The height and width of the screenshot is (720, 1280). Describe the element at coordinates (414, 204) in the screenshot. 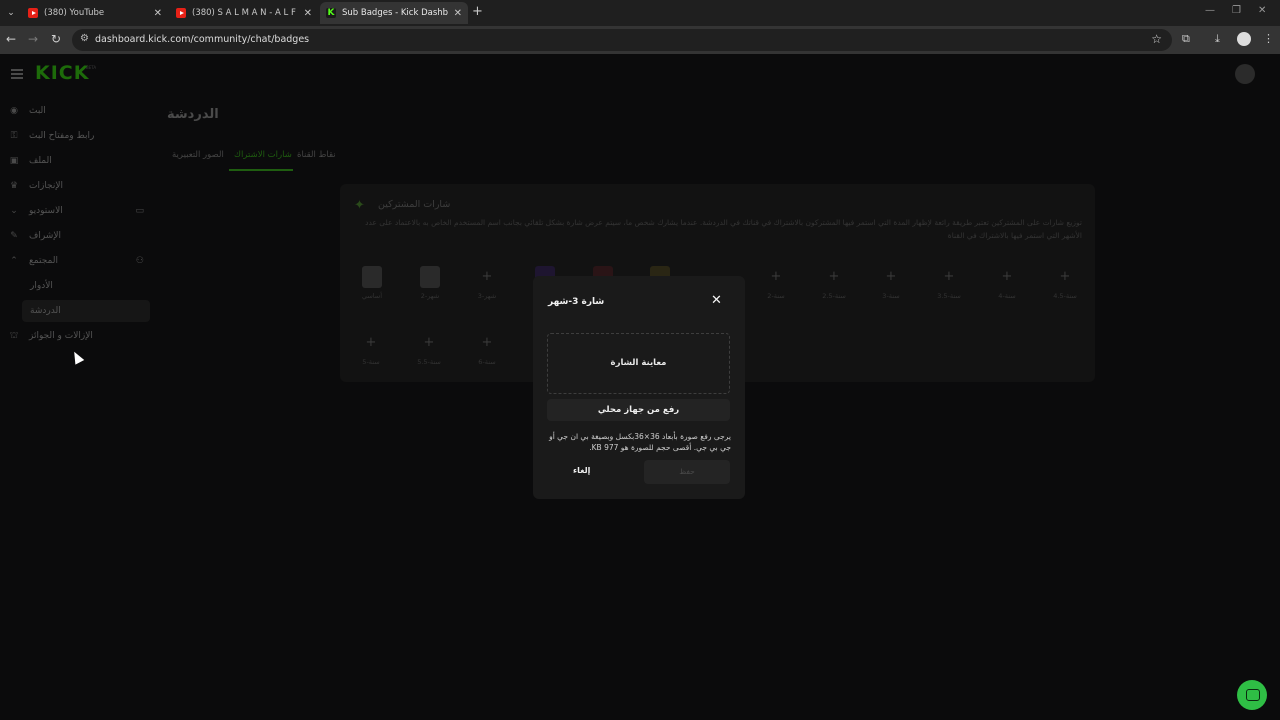

I see `card-title: شارات المشتركين` at that location.